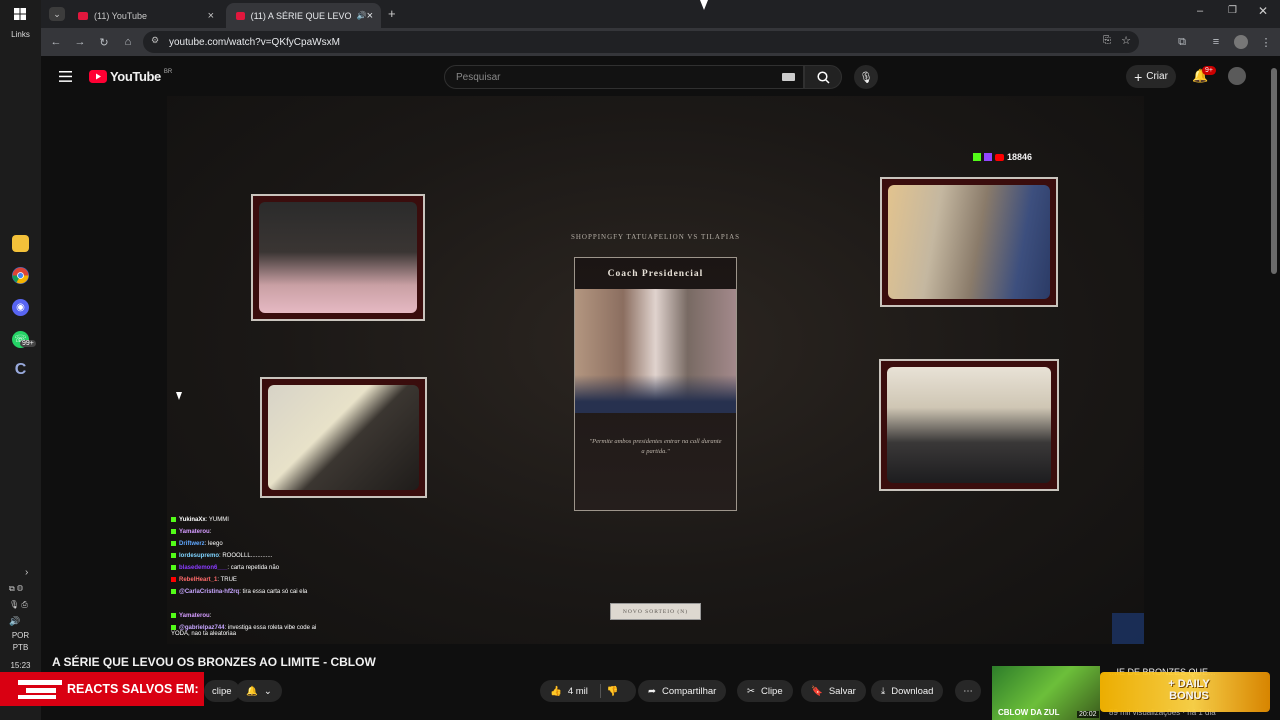  I want to click on dislike-button: 👎, so click(613, 691).